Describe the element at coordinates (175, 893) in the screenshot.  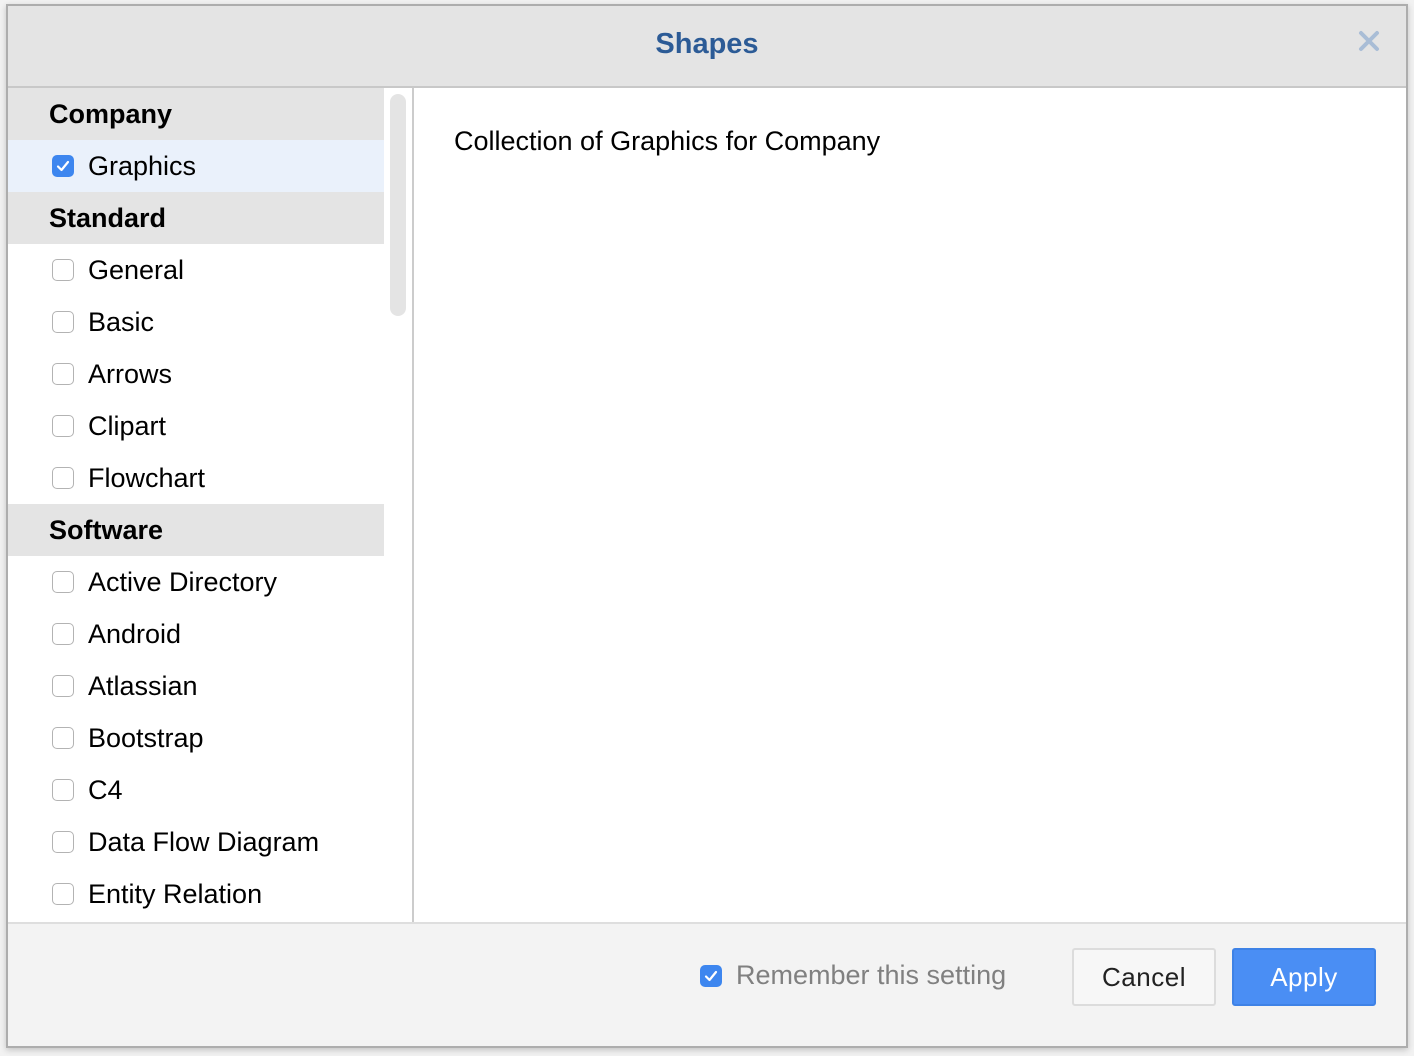
I see `library-item-label: Entity Relation` at that location.